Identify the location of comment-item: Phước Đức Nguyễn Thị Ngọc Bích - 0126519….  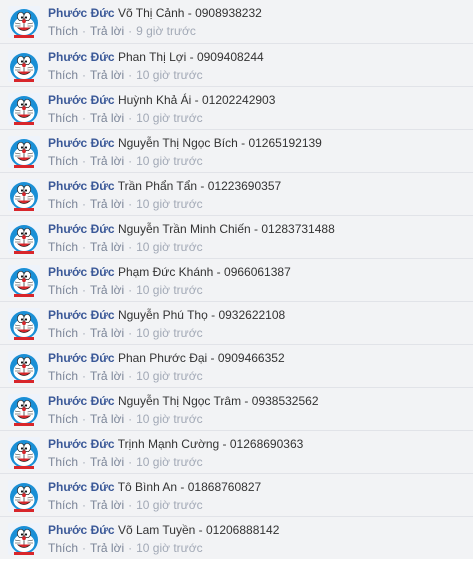
(236, 150).